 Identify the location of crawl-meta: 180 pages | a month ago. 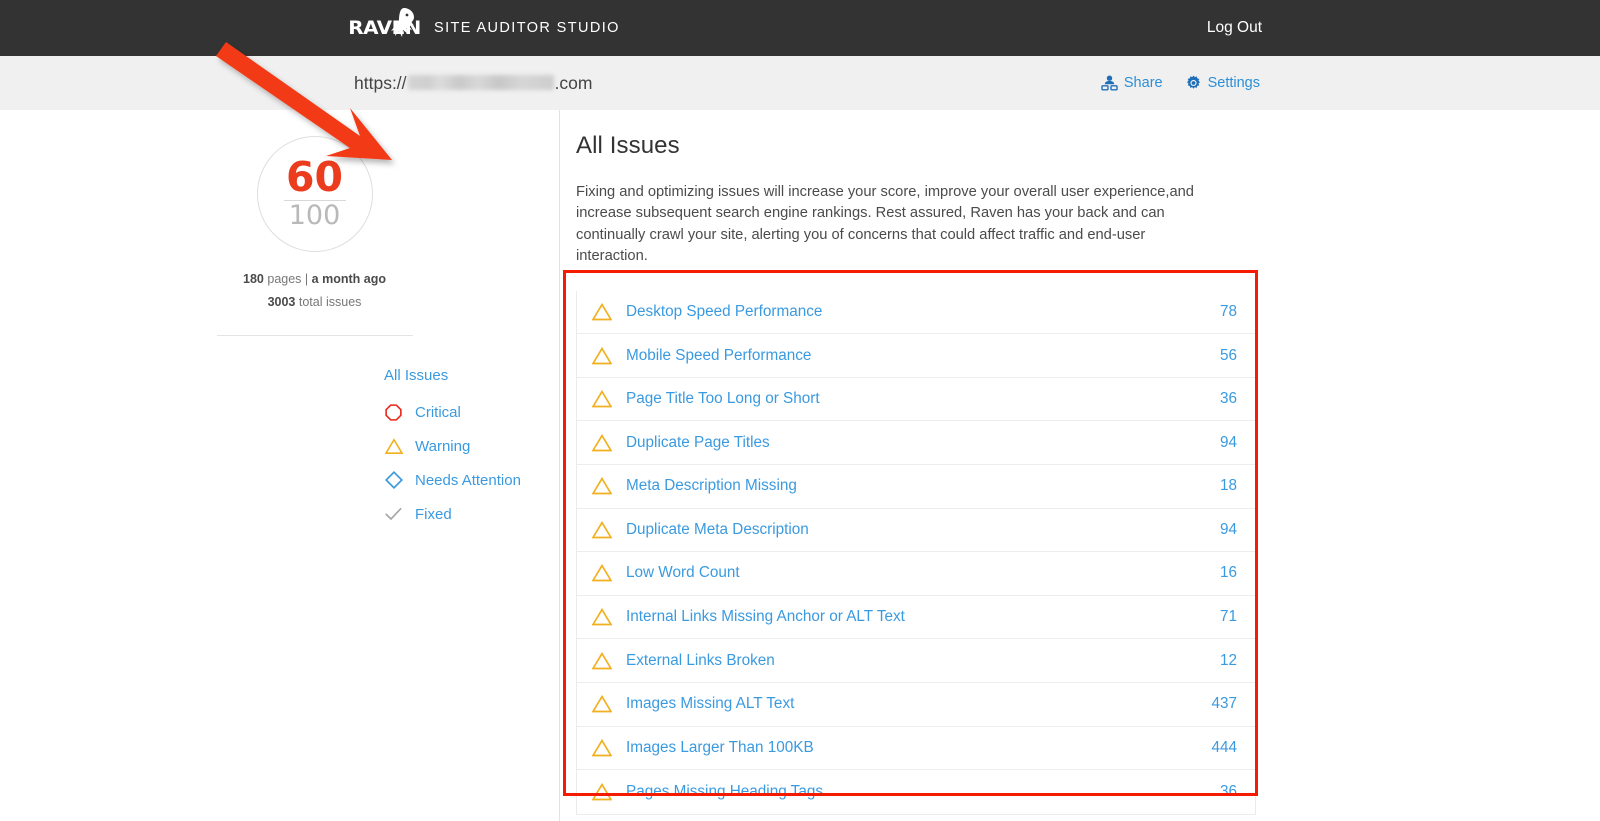
(314, 279).